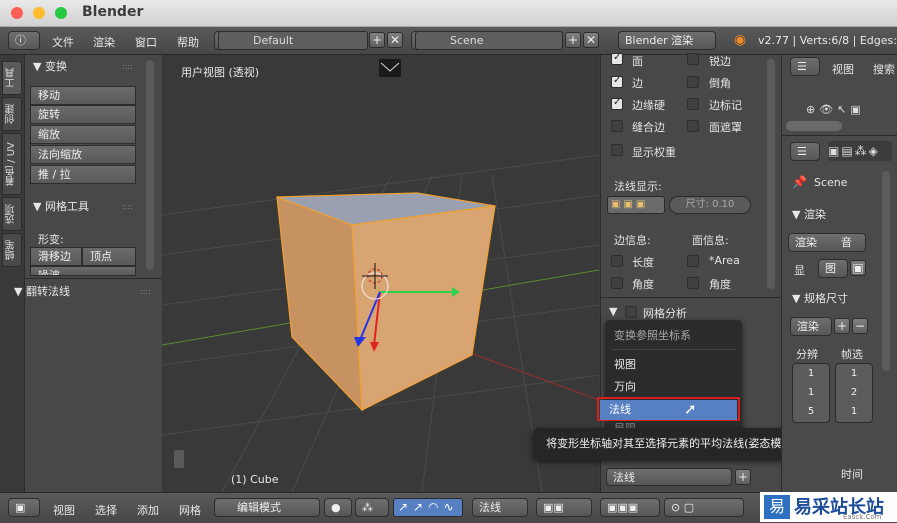 The image size is (897, 523). I want to click on properties-context-icons: ▣▤⁂◈, so click(860, 151).